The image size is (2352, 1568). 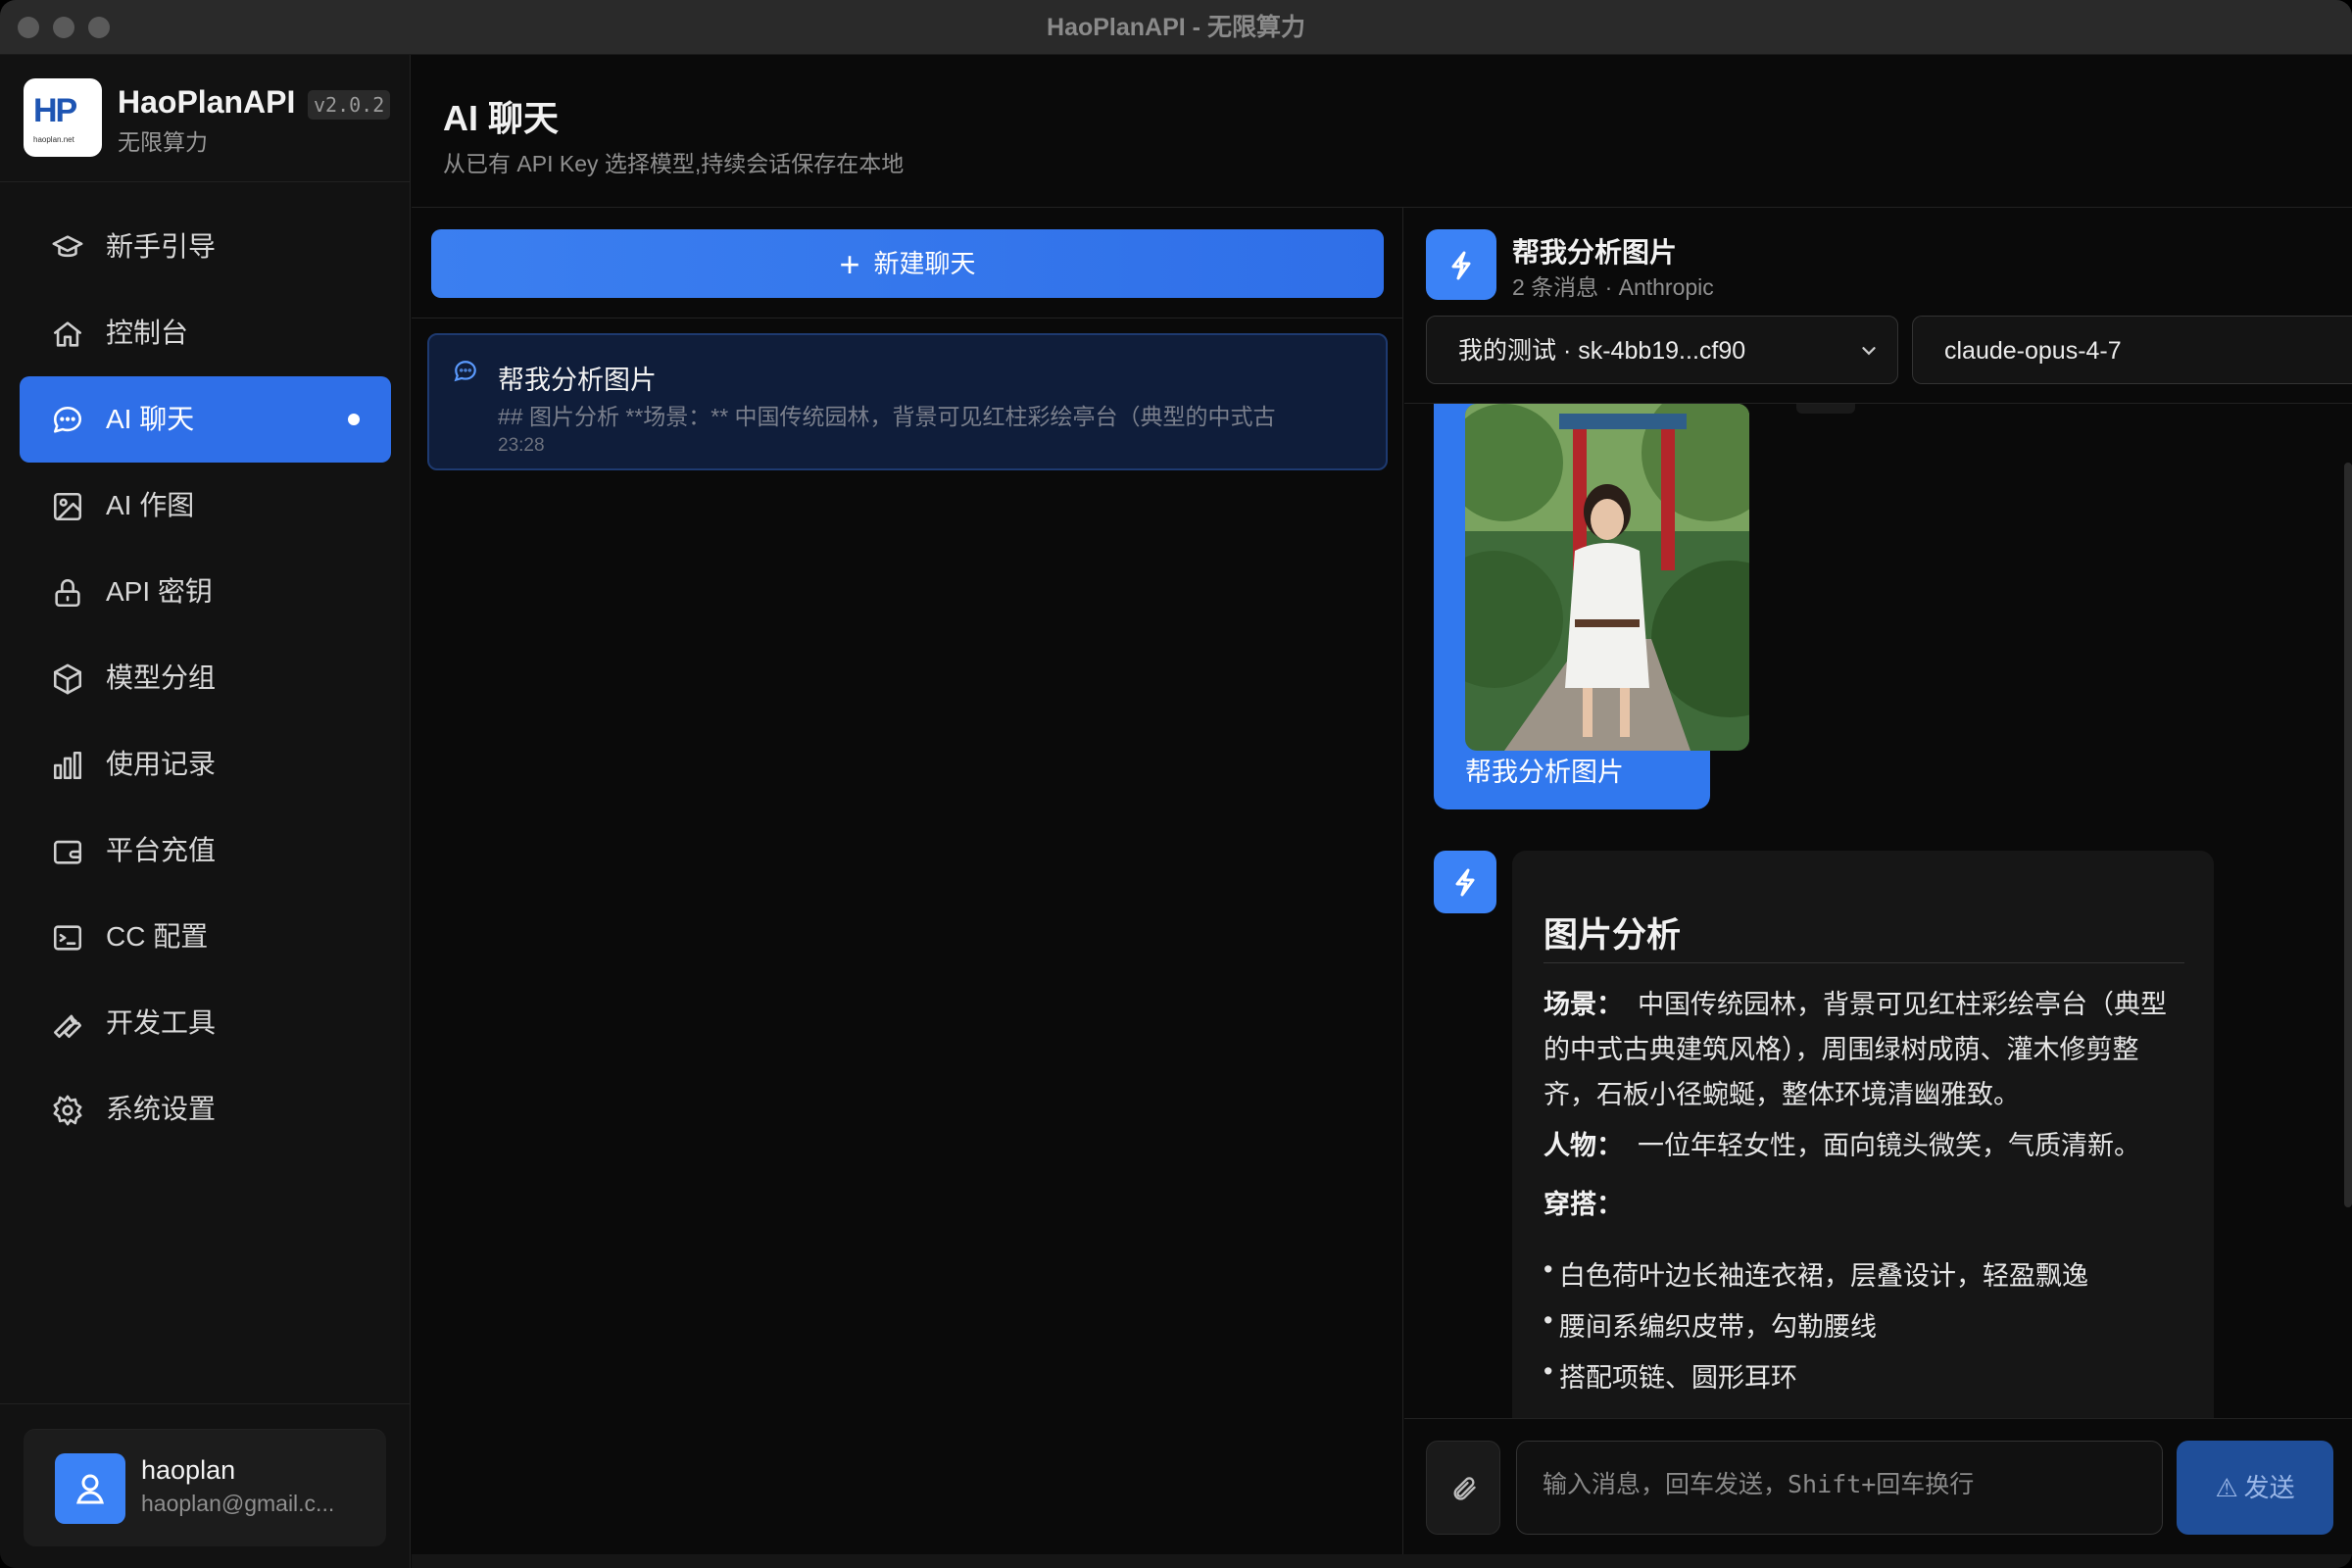 I want to click on home-icon, so click(x=67, y=334).